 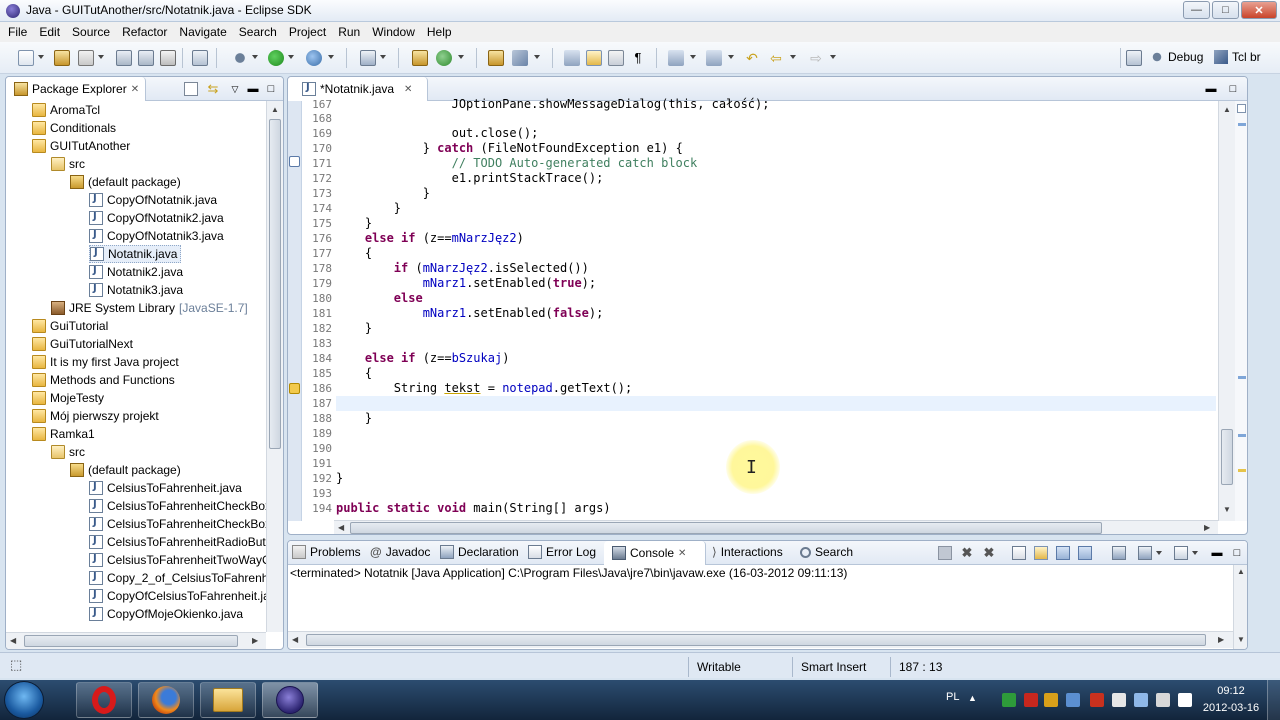 What do you see at coordinates (49, 32) in the screenshot?
I see `menu-edit: Edit` at bounding box center [49, 32].